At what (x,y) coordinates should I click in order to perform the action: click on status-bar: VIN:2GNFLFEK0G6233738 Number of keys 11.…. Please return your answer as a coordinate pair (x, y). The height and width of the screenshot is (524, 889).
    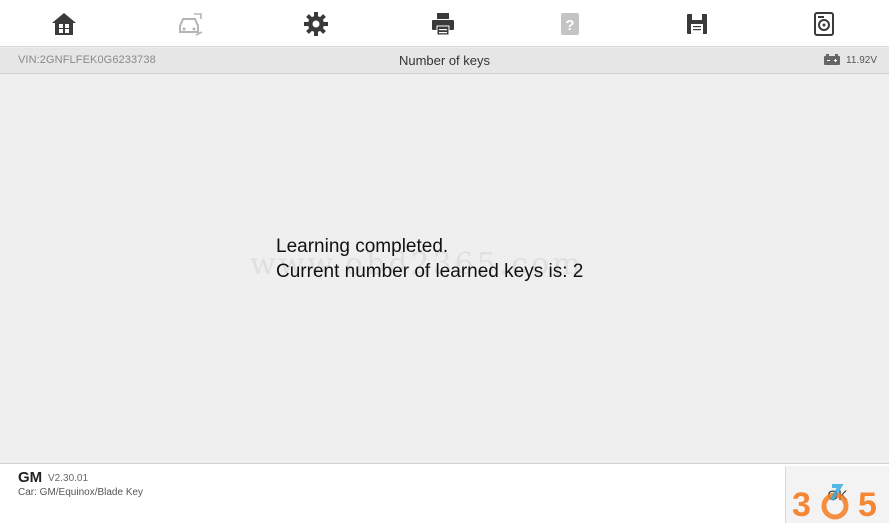
    Looking at the image, I should click on (444, 61).